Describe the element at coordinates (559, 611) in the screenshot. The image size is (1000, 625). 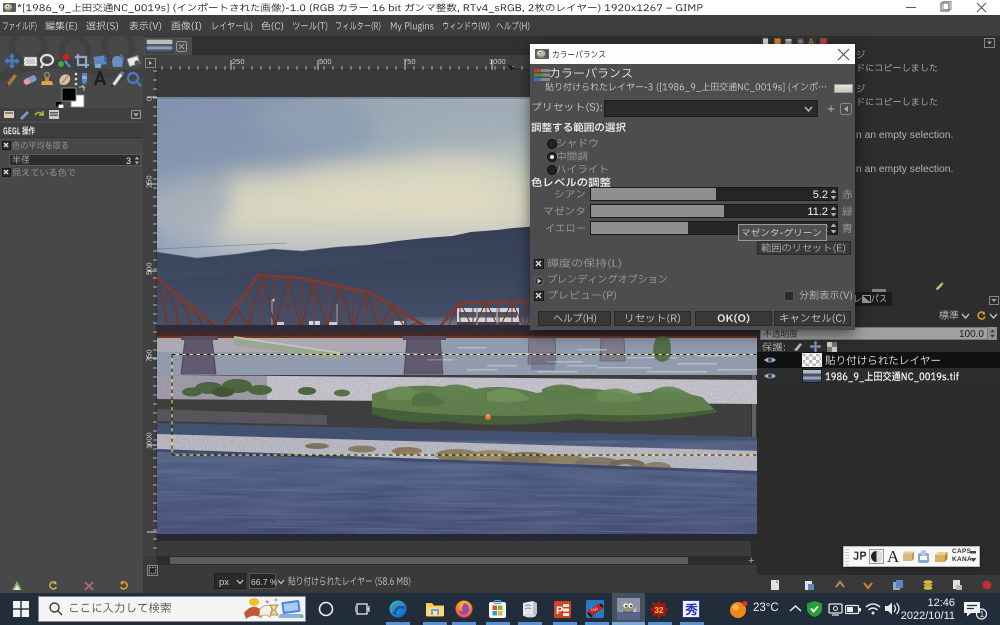
I see `svg-text: P` at that location.